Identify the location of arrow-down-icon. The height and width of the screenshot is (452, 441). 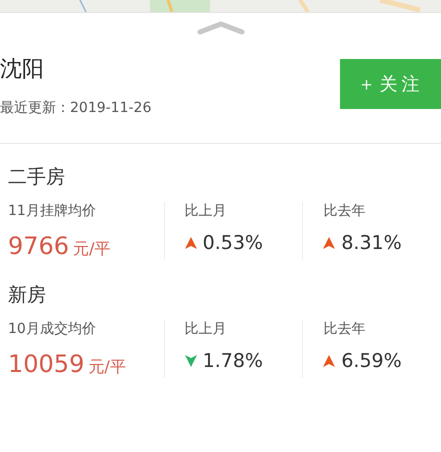
(190, 361).